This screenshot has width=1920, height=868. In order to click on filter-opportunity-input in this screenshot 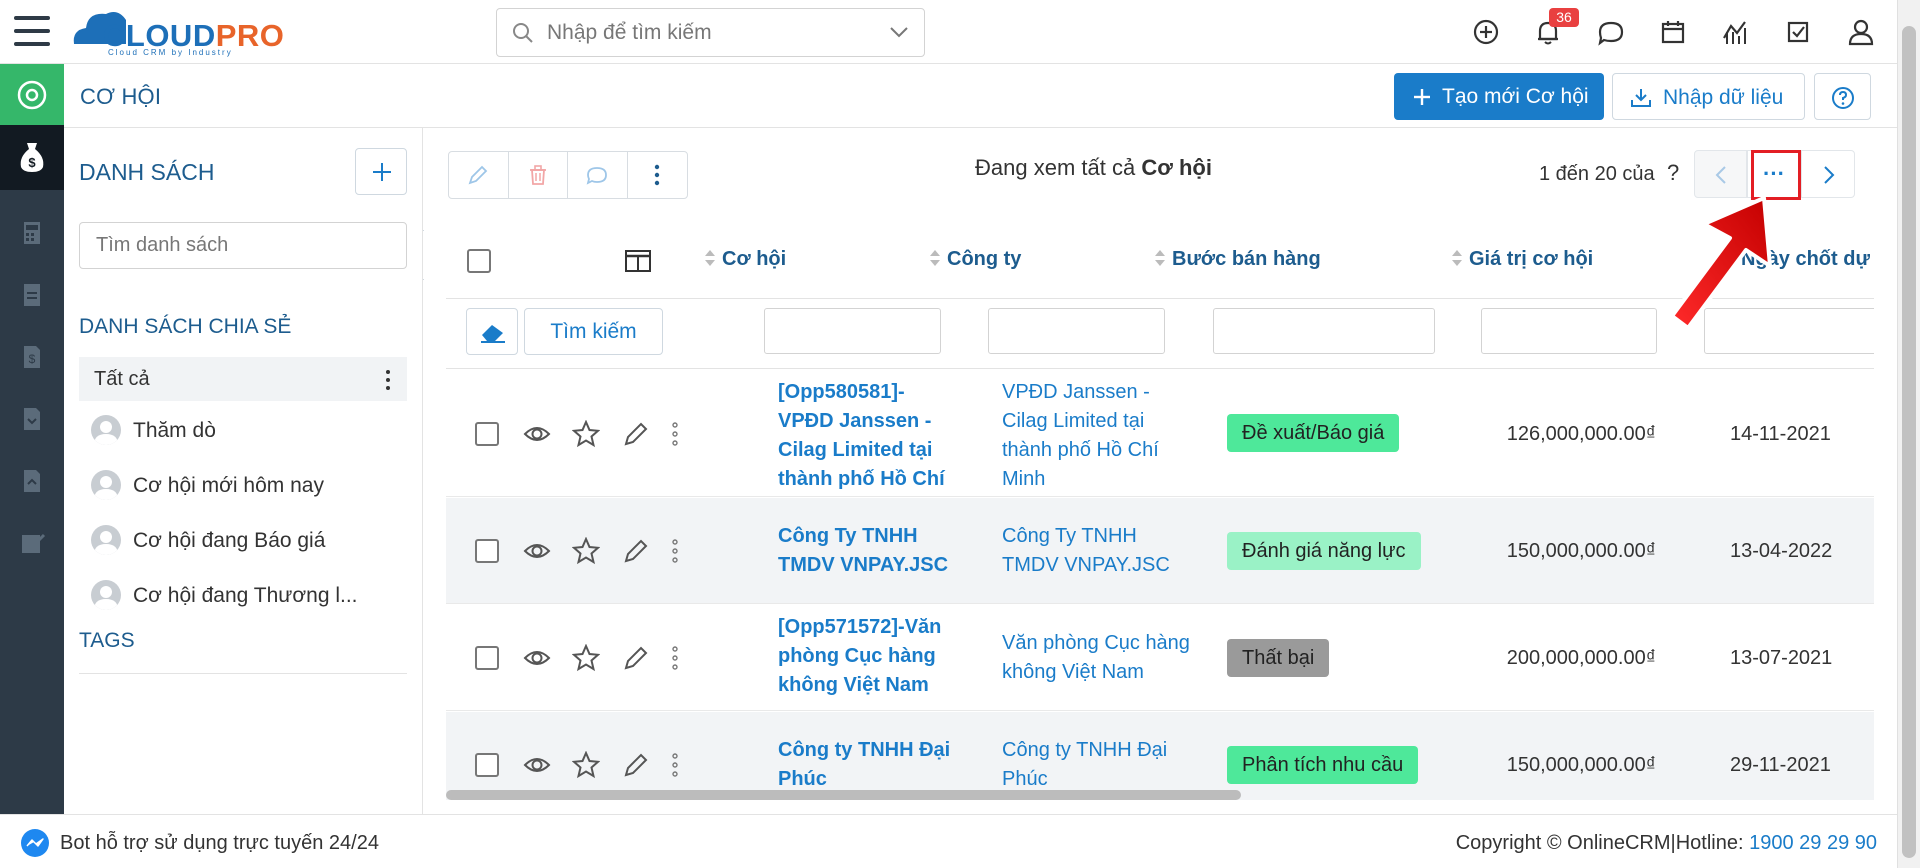, I will do `click(852, 331)`.